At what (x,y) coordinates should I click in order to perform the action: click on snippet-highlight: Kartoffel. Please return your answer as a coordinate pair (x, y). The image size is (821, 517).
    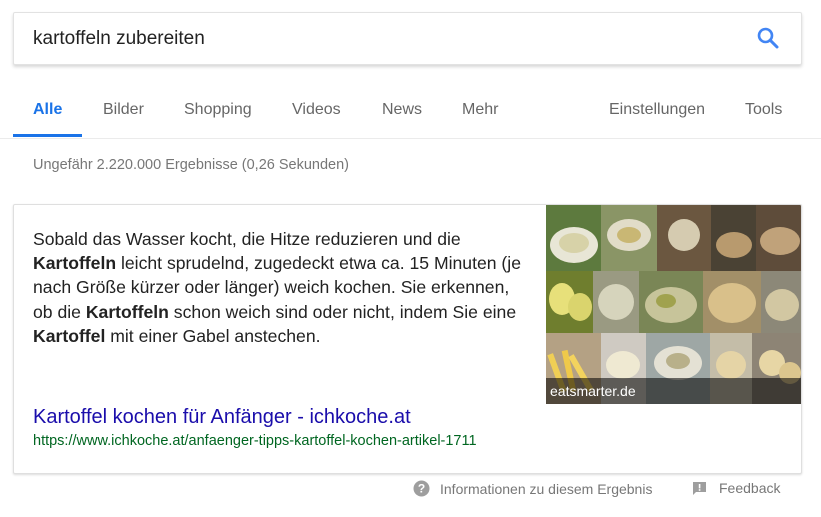
    Looking at the image, I should click on (69, 335).